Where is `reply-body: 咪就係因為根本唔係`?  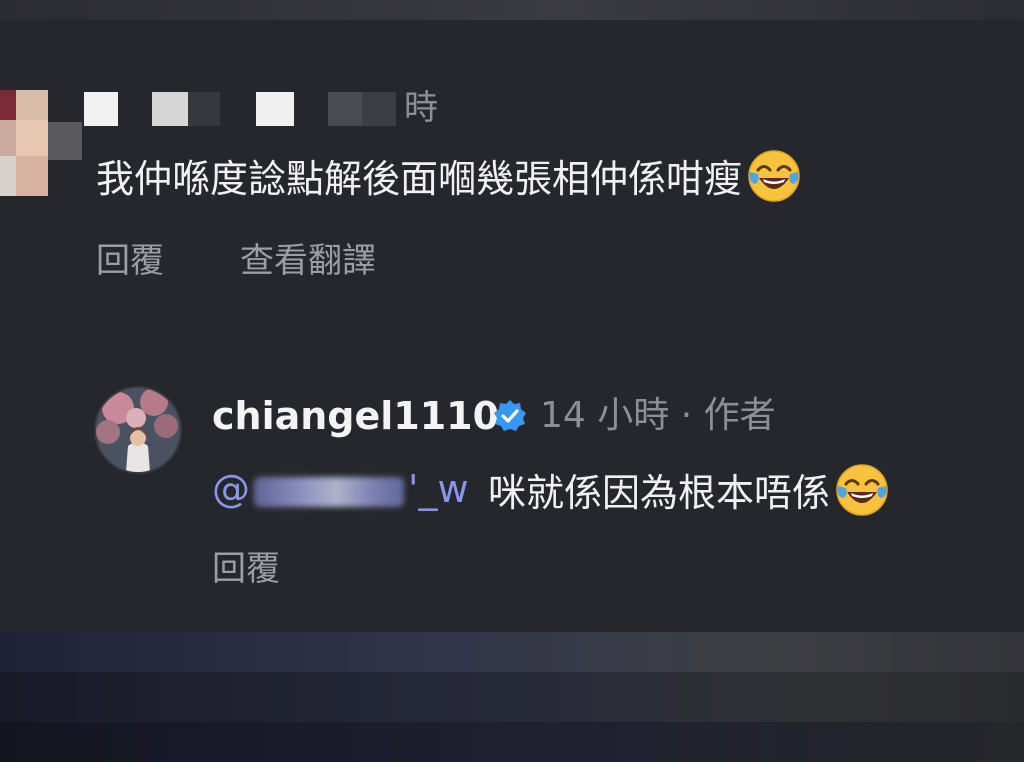 reply-body: 咪就係因為根本唔係 is located at coordinates (689, 491).